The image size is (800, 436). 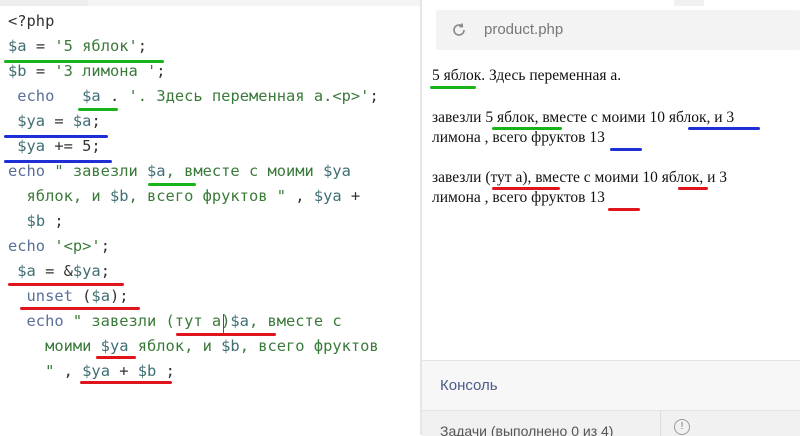 I want to click on info-icon: !, so click(x=682, y=427).